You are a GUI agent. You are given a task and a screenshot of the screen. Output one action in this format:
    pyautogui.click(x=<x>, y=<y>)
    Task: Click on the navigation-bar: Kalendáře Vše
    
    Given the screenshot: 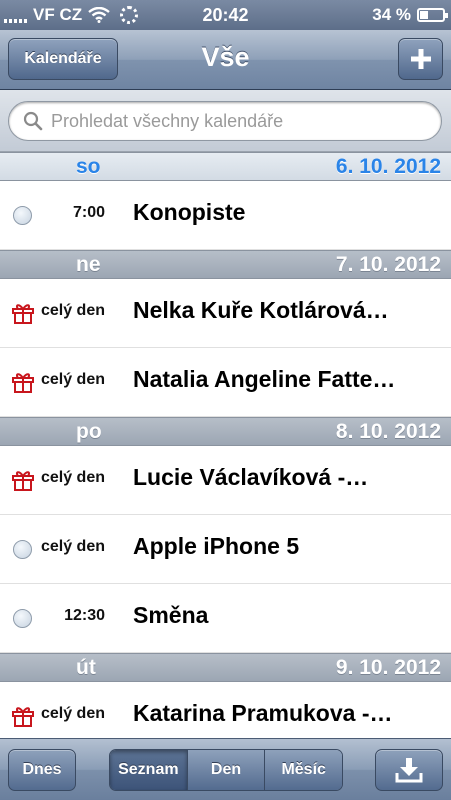 What is the action you would take?
    pyautogui.click(x=225, y=60)
    